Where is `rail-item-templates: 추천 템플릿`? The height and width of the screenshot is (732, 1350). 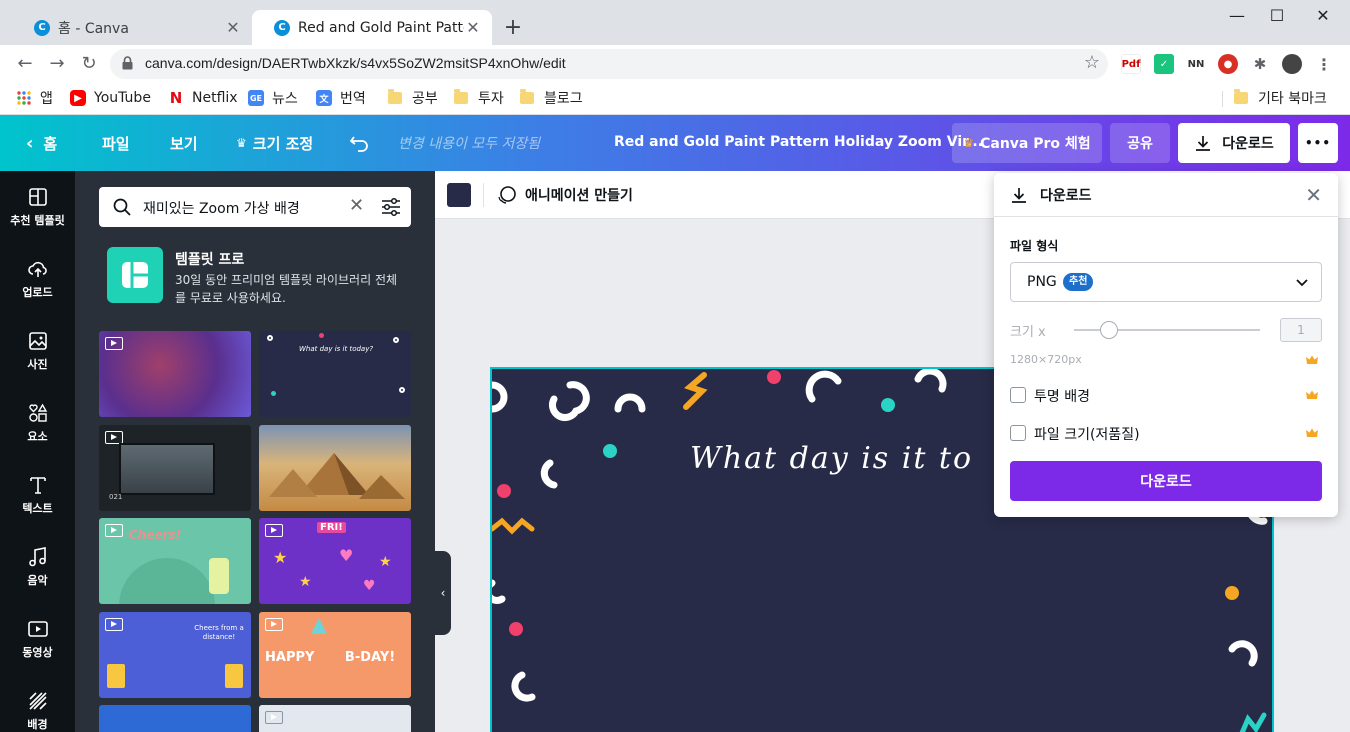 rail-item-templates: 추천 템플릿 is located at coordinates (37, 207).